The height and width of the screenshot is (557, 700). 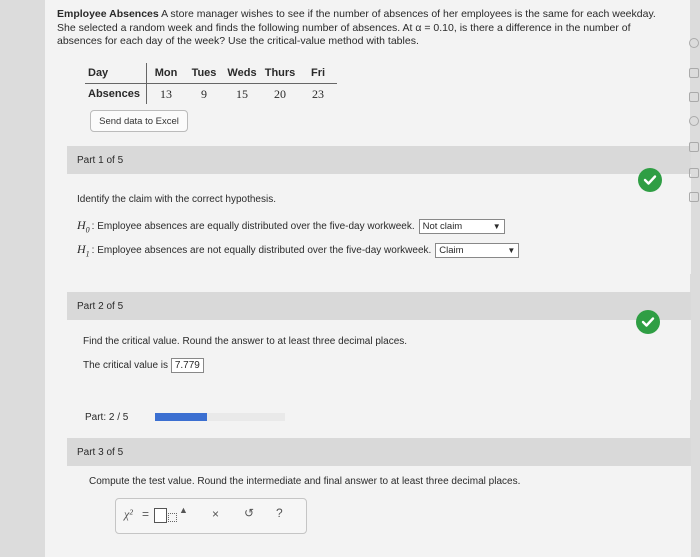 What do you see at coordinates (146, 514) in the screenshot?
I see `equals-sign: =` at bounding box center [146, 514].